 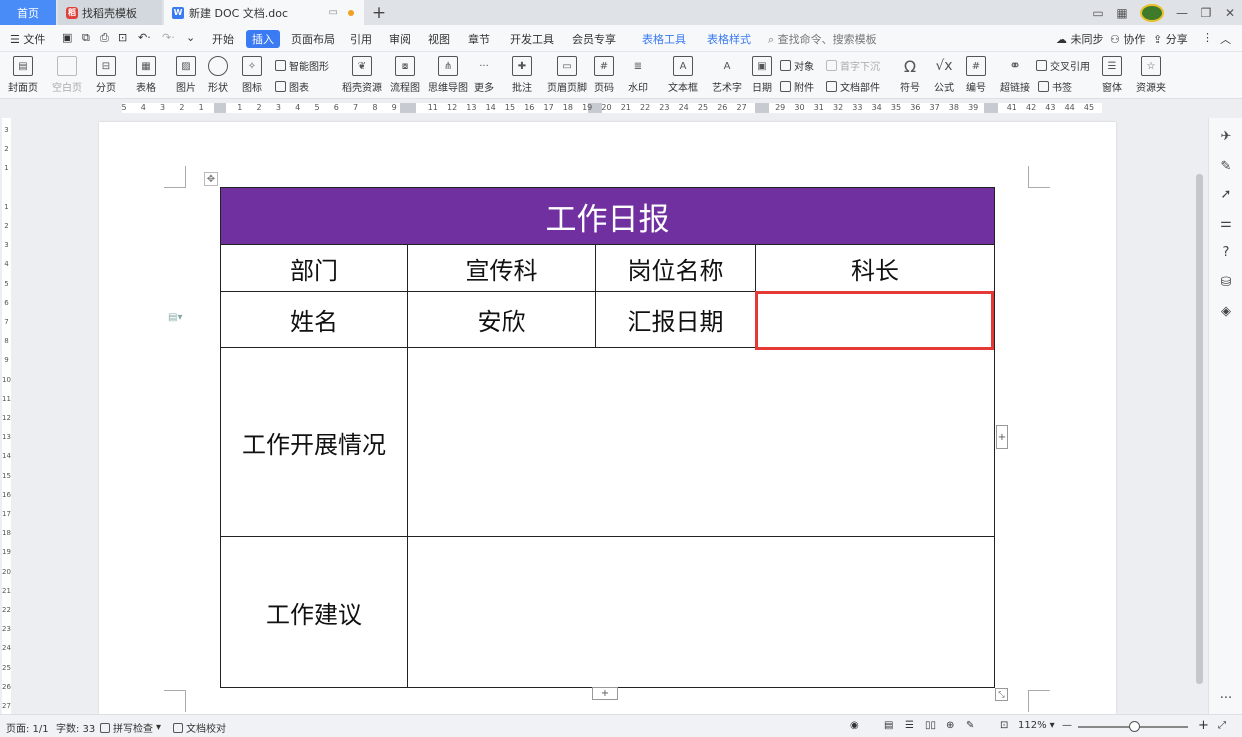 What do you see at coordinates (875, 268) in the screenshot?
I see `position-value-cell: 科长` at bounding box center [875, 268].